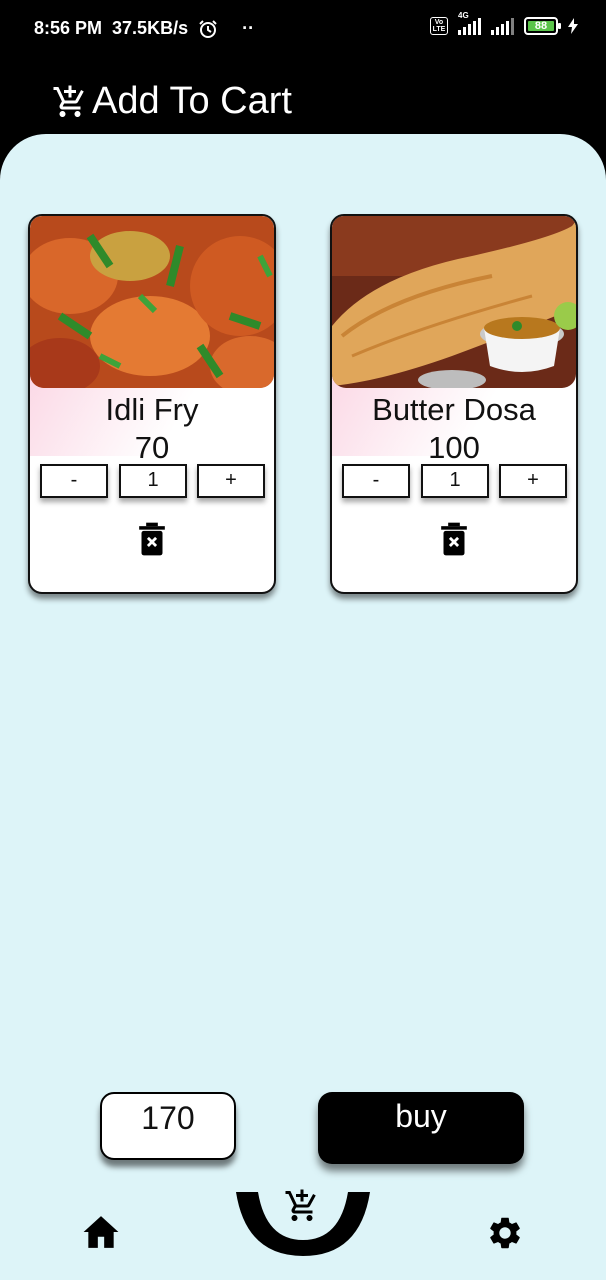 The width and height of the screenshot is (606, 1280). I want to click on network-type: 4G, so click(463, 15).